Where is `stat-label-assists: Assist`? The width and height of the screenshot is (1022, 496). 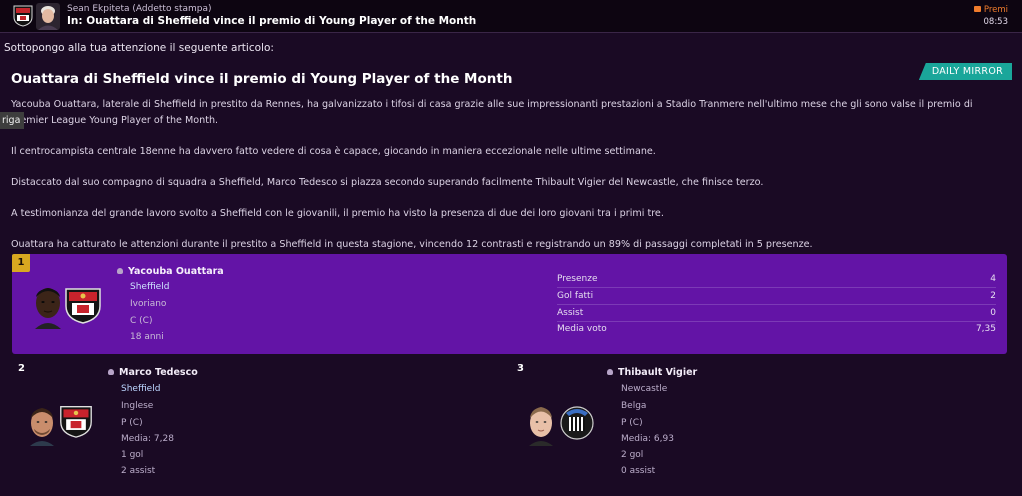
stat-label-assists: Assist is located at coordinates (570, 313).